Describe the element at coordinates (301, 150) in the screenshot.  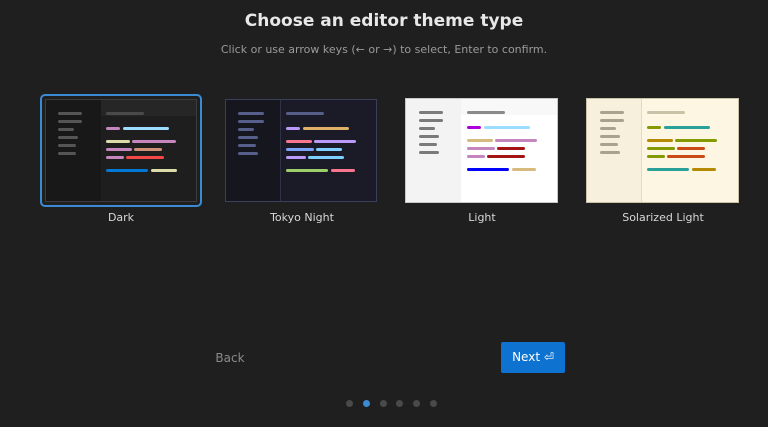
I see `theme-preview-tokyo-night` at that location.